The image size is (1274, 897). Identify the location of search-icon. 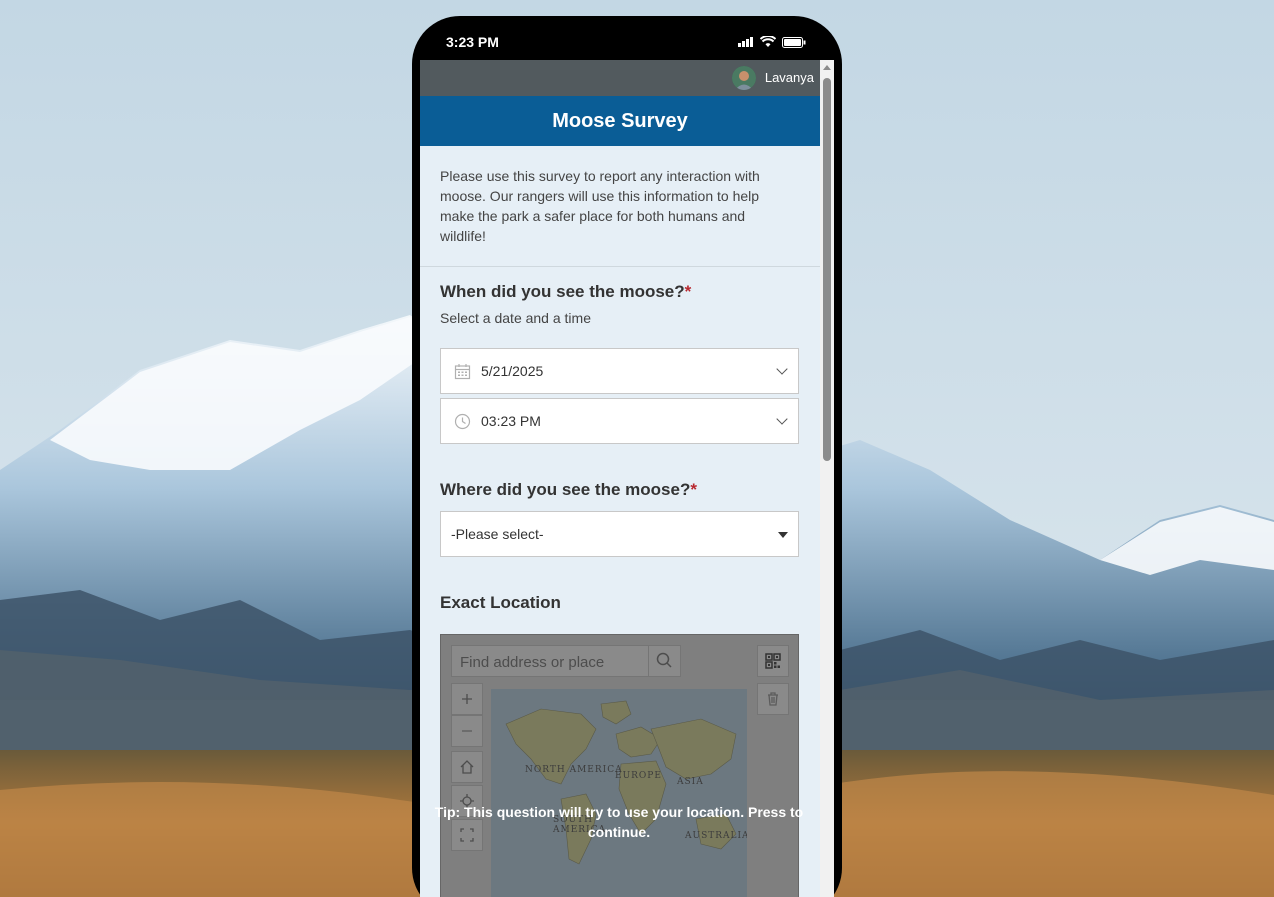
(664, 660).